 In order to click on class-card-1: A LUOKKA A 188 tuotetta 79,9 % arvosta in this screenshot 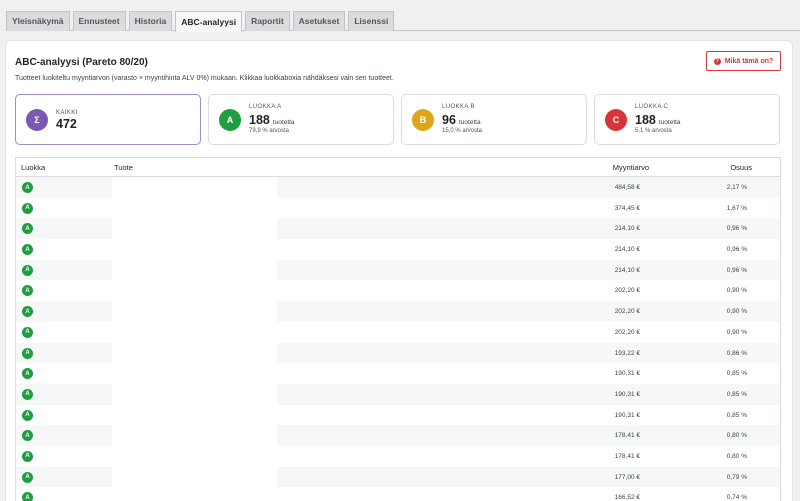, I will do `click(301, 119)`.